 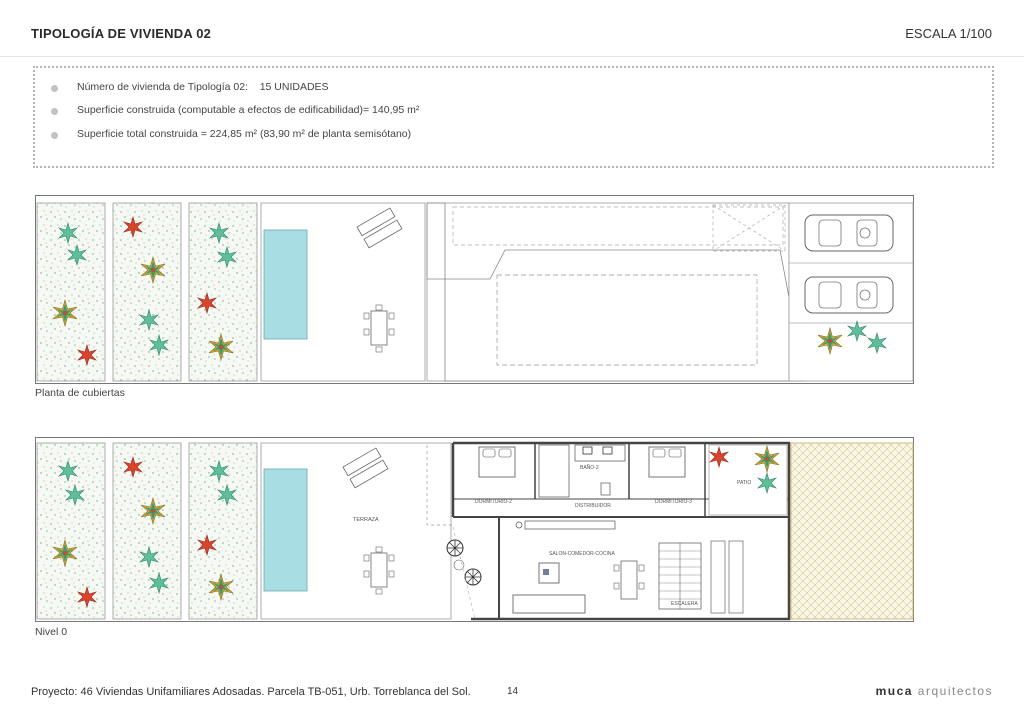 What do you see at coordinates (464, 562) in the screenshot?
I see `spiral-stair-icon` at bounding box center [464, 562].